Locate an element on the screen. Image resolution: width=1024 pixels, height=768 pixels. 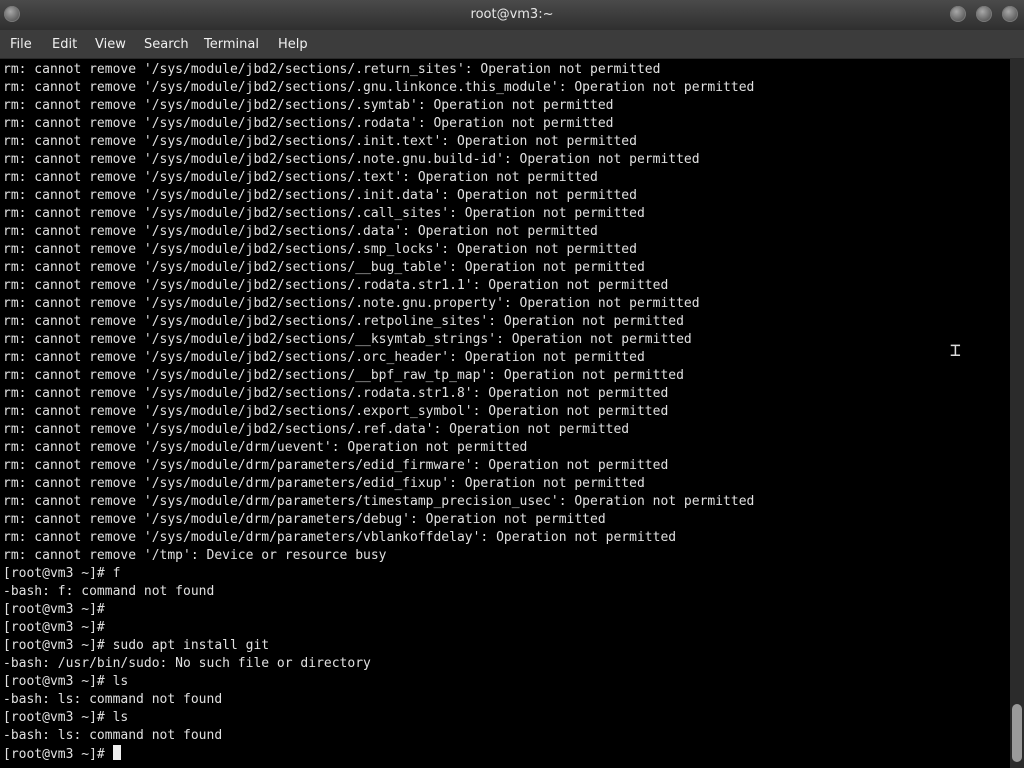
menu-terminal: Terminal is located at coordinates (231, 44).